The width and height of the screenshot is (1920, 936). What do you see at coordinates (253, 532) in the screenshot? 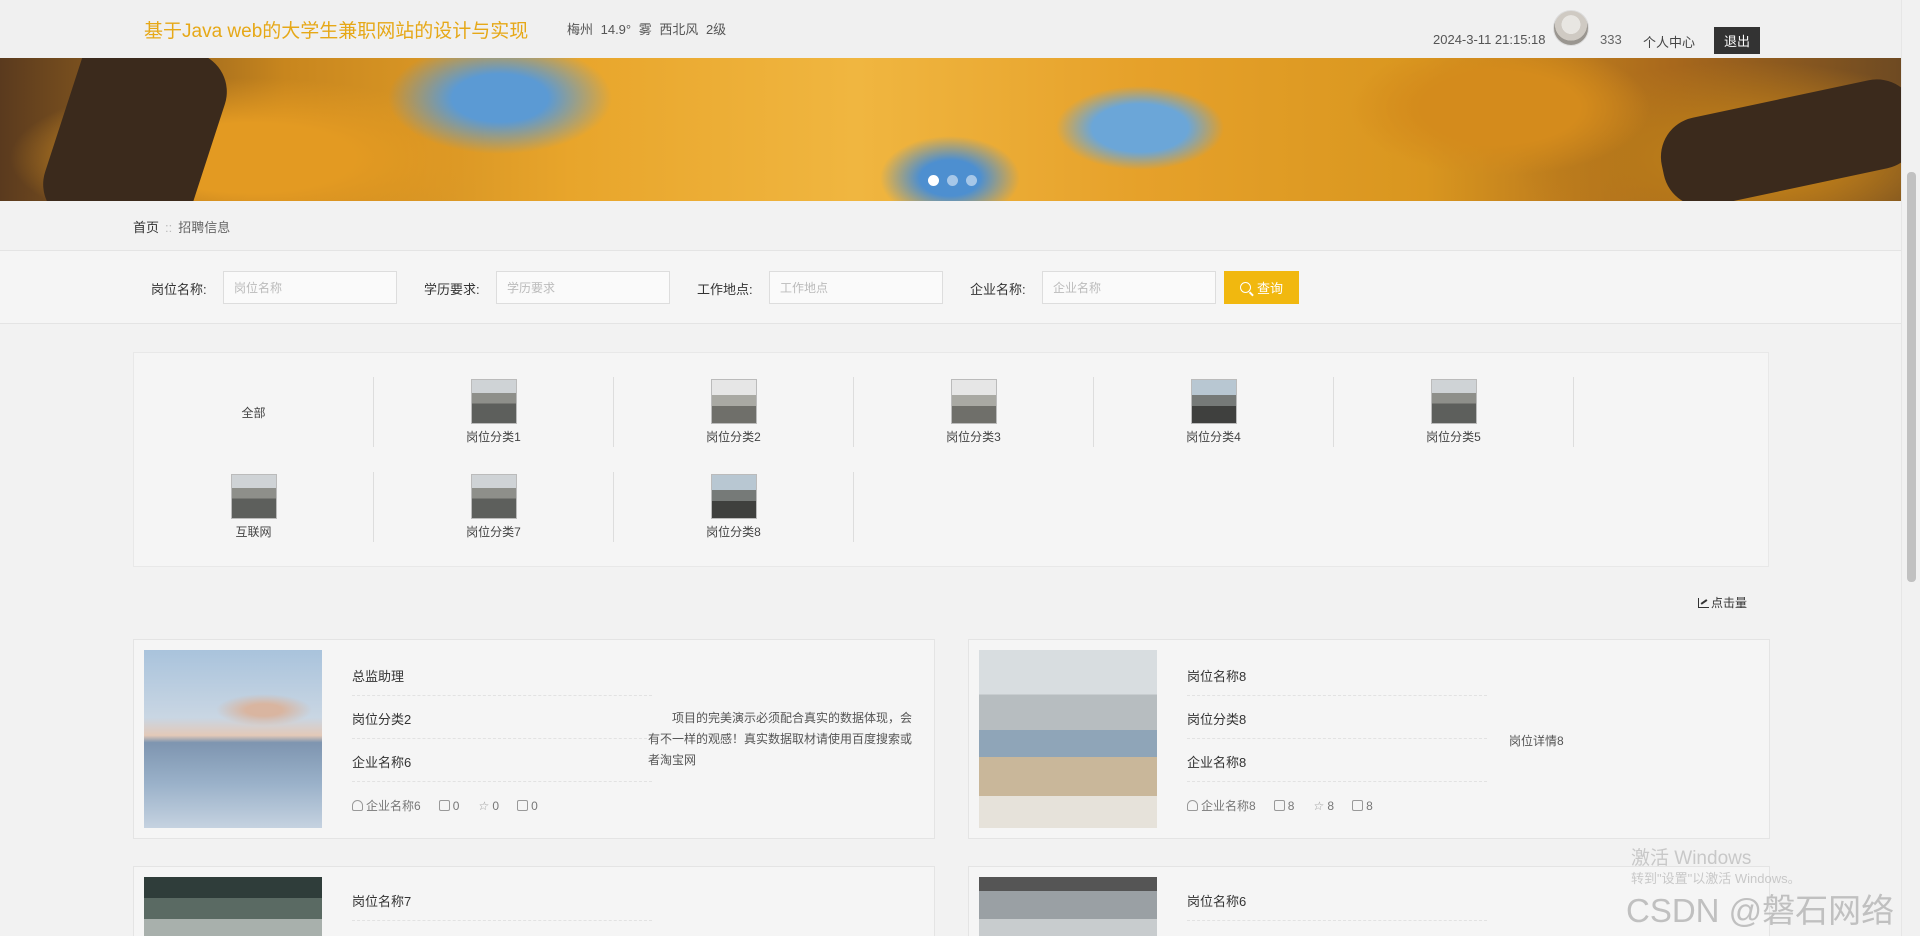
I see `category-label: 互联网` at bounding box center [253, 532].